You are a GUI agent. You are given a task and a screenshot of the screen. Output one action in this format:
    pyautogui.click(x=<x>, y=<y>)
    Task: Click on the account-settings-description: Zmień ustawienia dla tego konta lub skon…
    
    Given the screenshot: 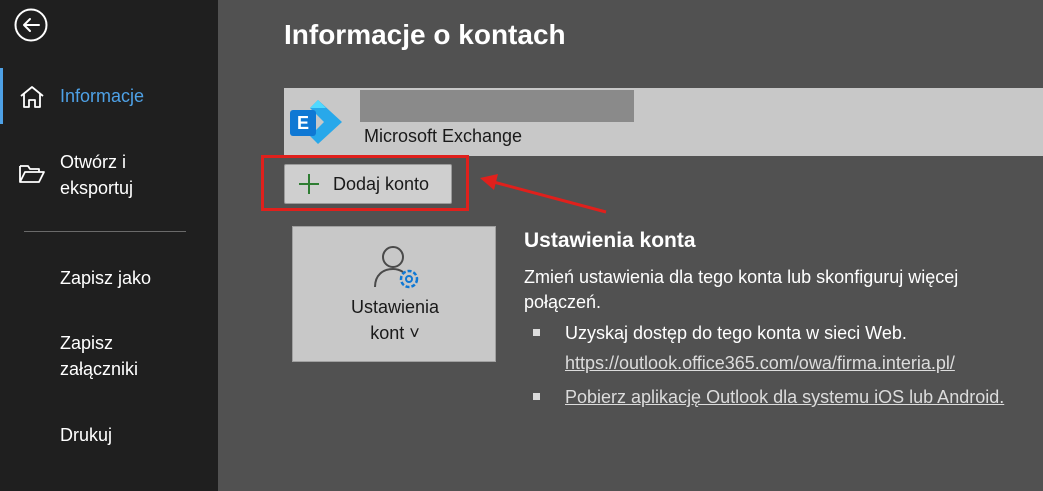 What is the action you would take?
    pyautogui.click(x=741, y=289)
    